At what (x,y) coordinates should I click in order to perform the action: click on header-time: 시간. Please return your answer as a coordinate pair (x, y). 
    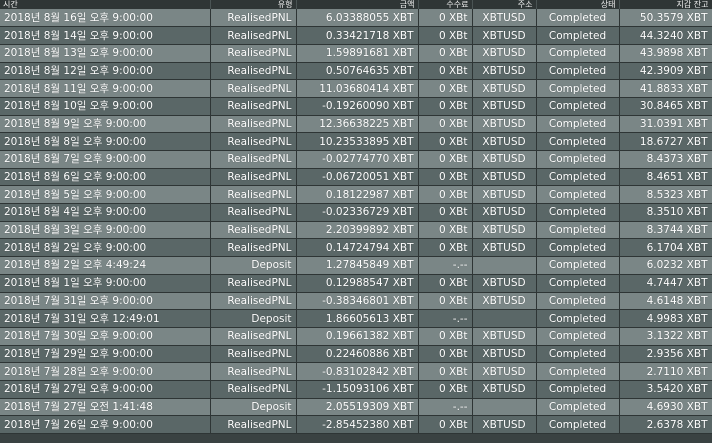
    Looking at the image, I should click on (105, 4).